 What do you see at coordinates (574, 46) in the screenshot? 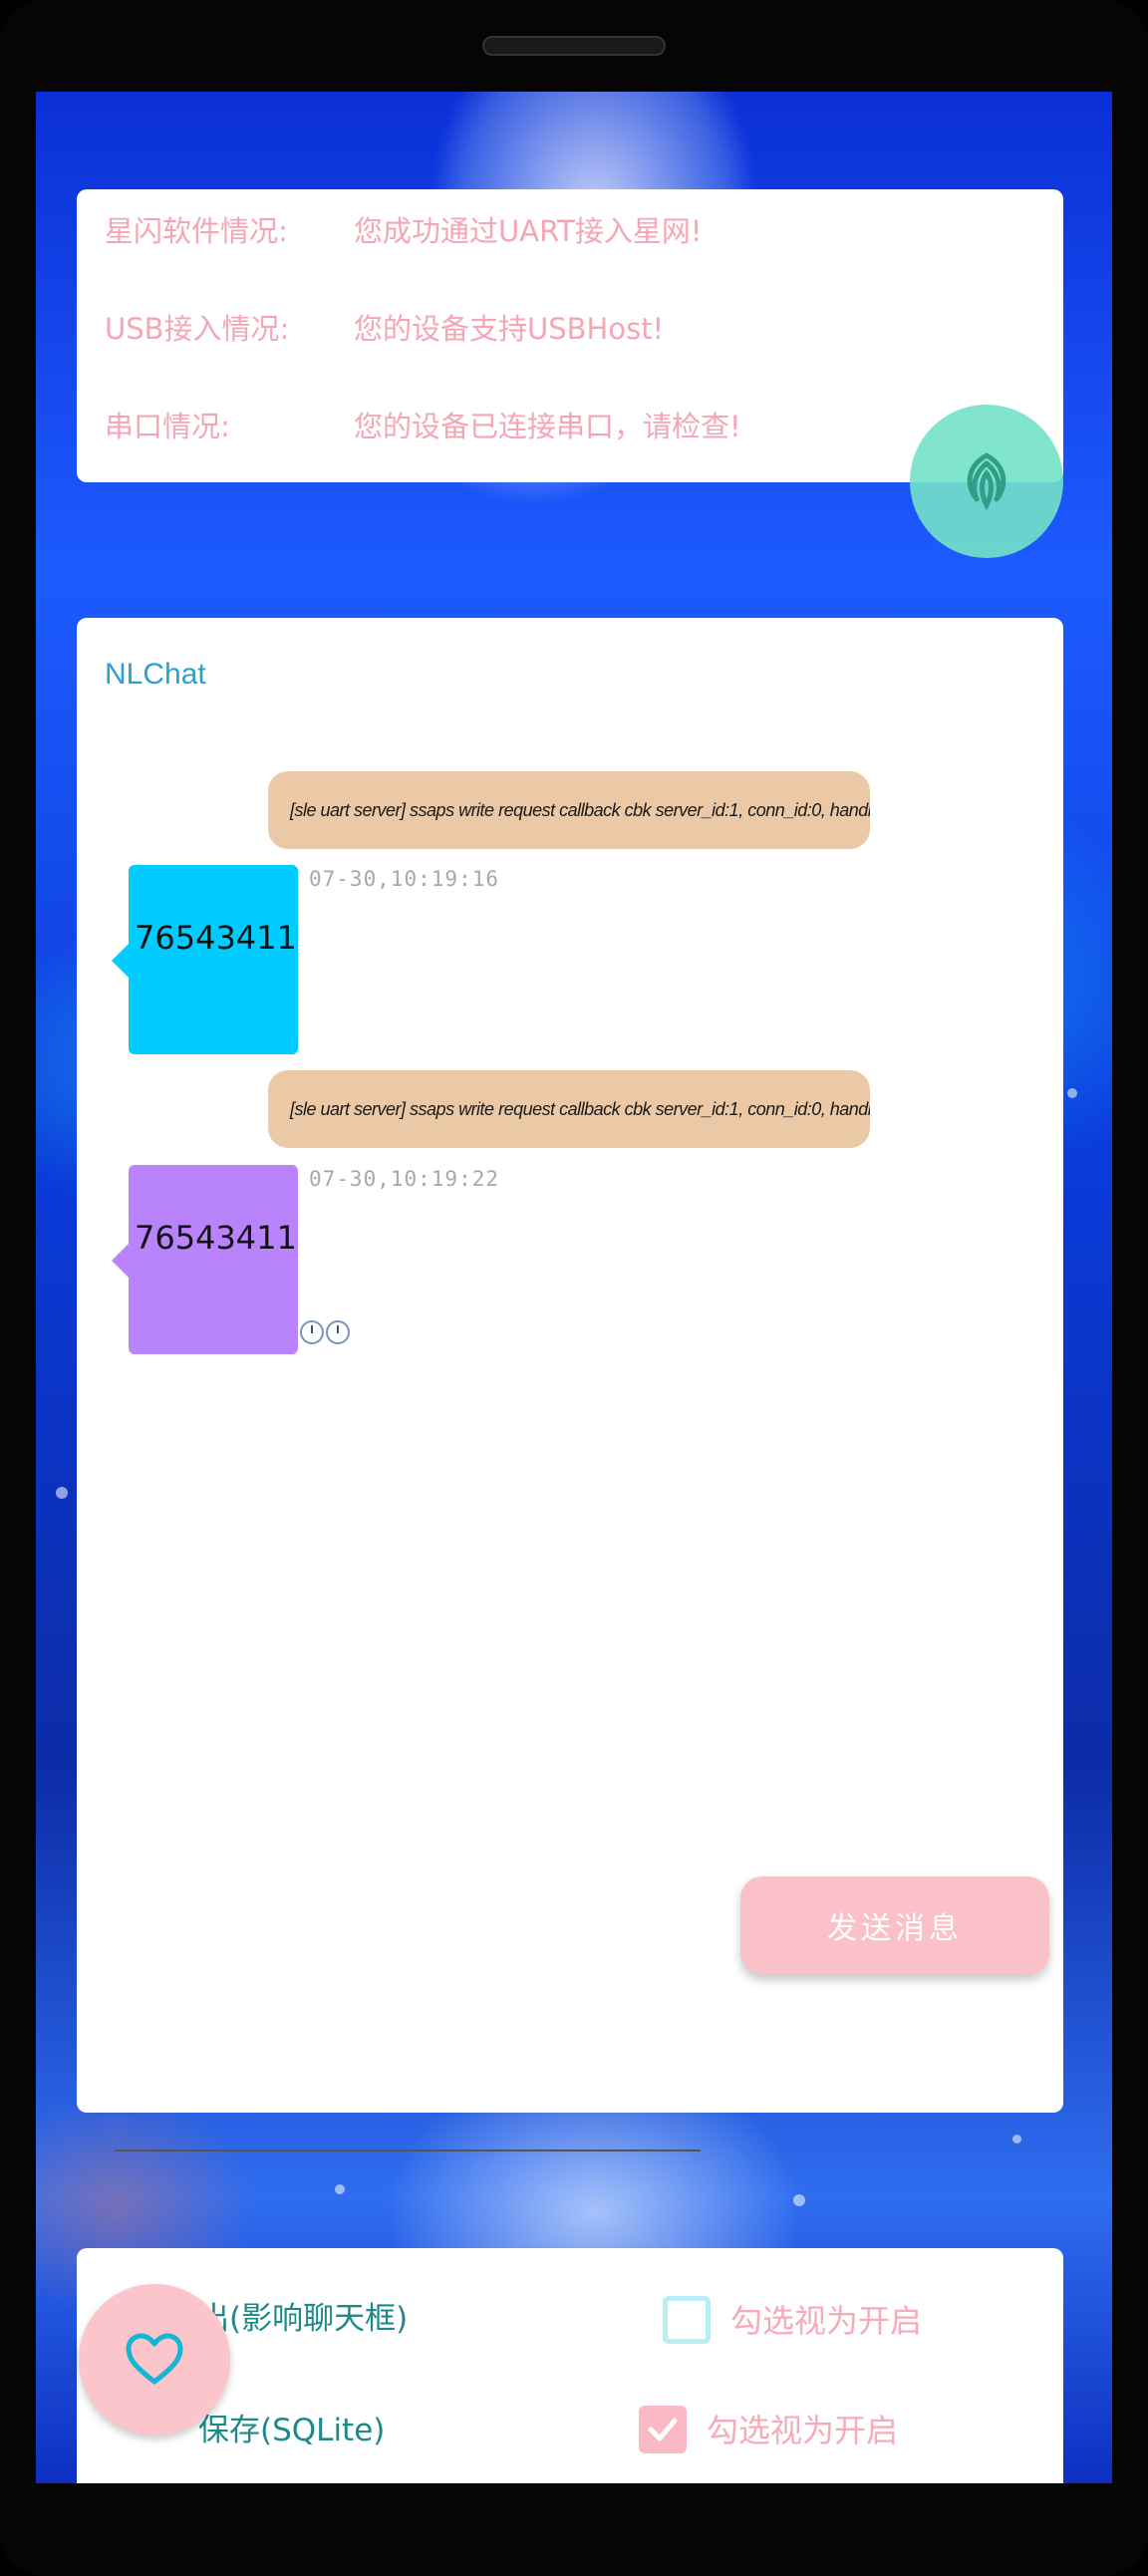
I see `speaker-grille` at bounding box center [574, 46].